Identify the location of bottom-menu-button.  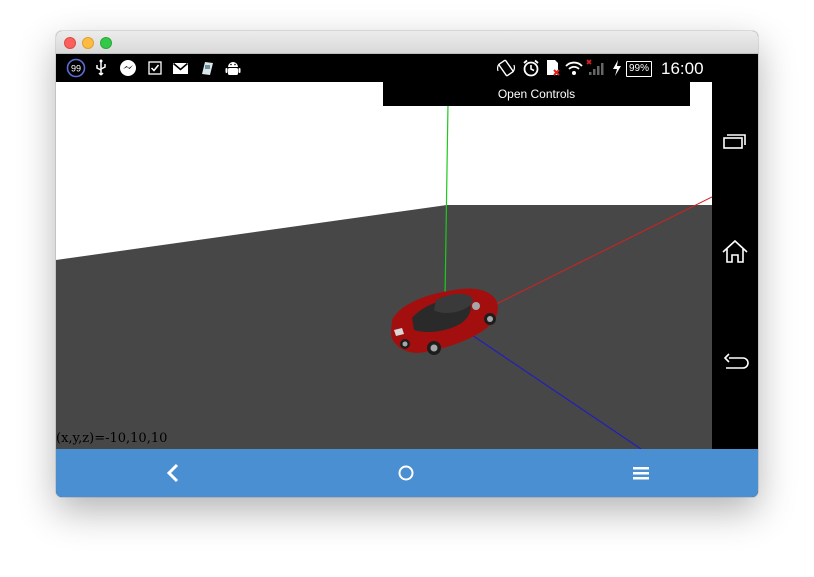
(641, 473).